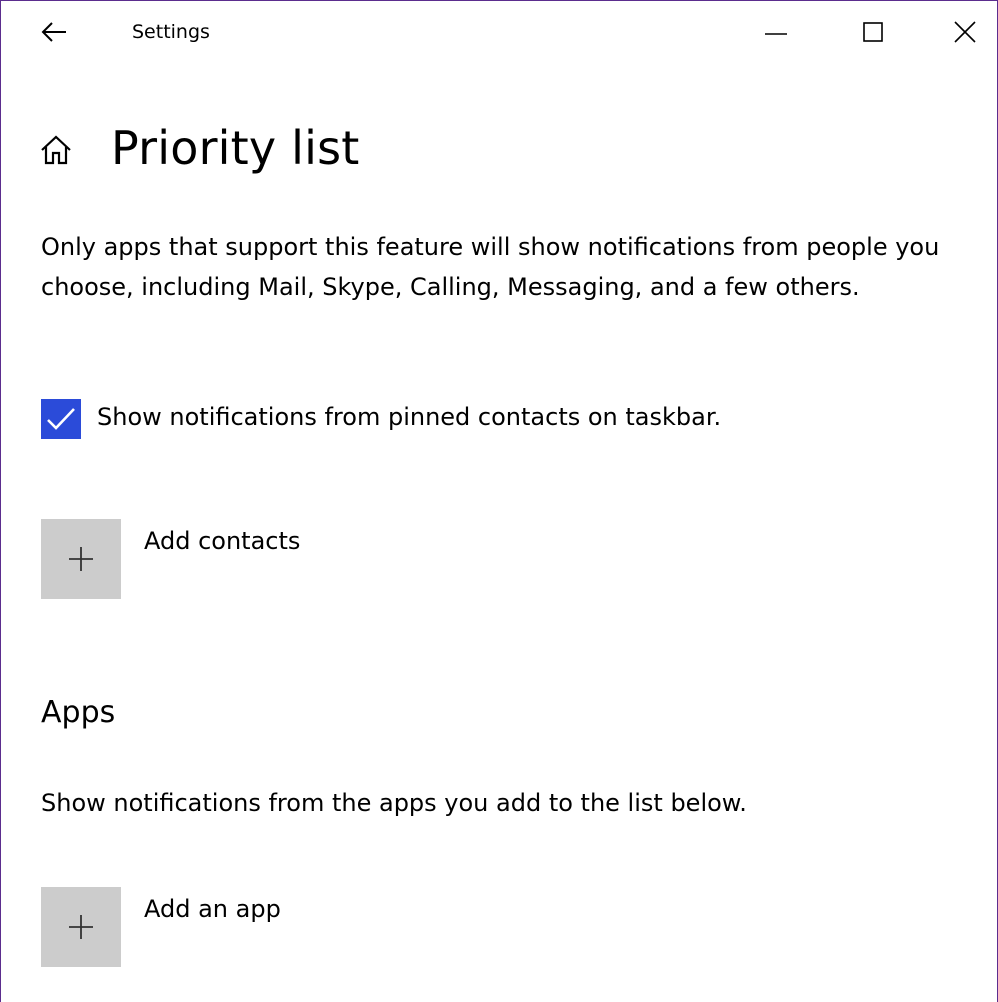 Image resolution: width=998 pixels, height=1002 pixels. I want to click on page-title: Priority list, so click(235, 148).